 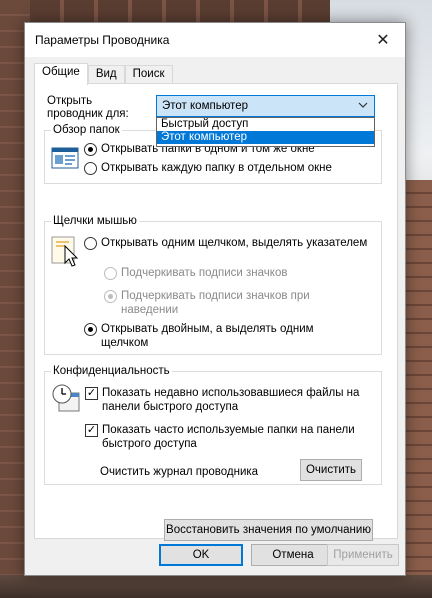 I want to click on open-explorer-label-text: Открыть проводник для:, so click(x=88, y=107).